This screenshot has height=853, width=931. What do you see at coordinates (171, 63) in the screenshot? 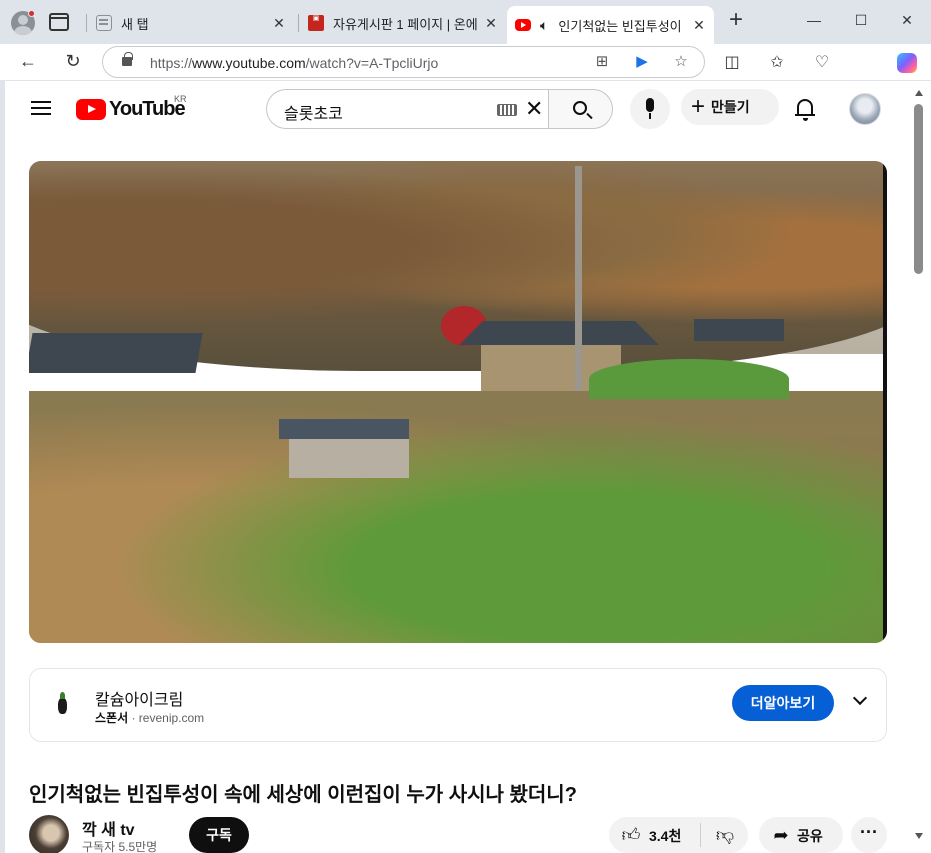
I see `url-prefix: https://` at bounding box center [171, 63].